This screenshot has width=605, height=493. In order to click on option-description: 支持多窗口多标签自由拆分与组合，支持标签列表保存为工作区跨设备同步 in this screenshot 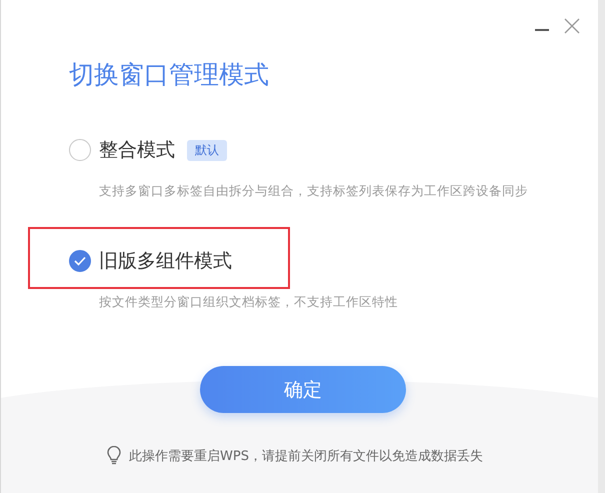, I will do `click(314, 191)`.